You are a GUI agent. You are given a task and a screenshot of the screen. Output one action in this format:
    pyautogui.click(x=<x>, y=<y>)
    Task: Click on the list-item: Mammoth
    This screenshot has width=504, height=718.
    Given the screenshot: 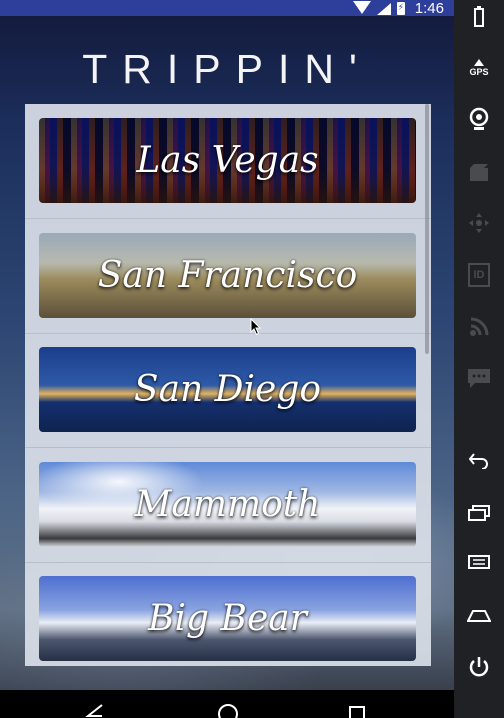 What is the action you would take?
    pyautogui.click(x=228, y=505)
    